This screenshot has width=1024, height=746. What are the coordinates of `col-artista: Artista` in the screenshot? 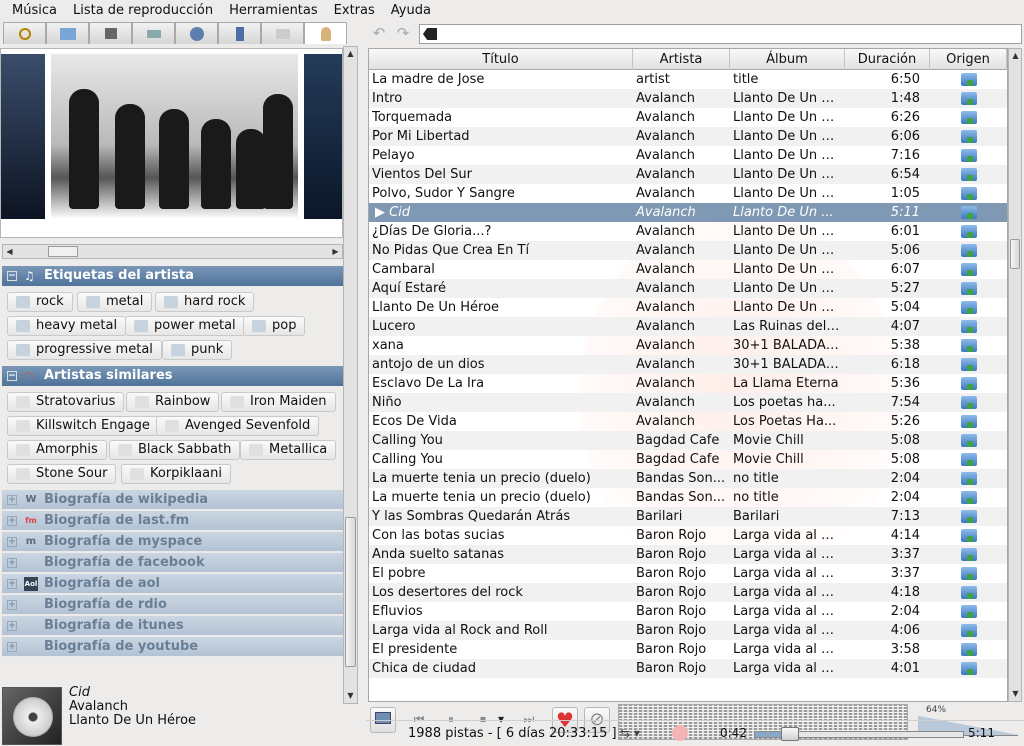 It's located at (681, 59).